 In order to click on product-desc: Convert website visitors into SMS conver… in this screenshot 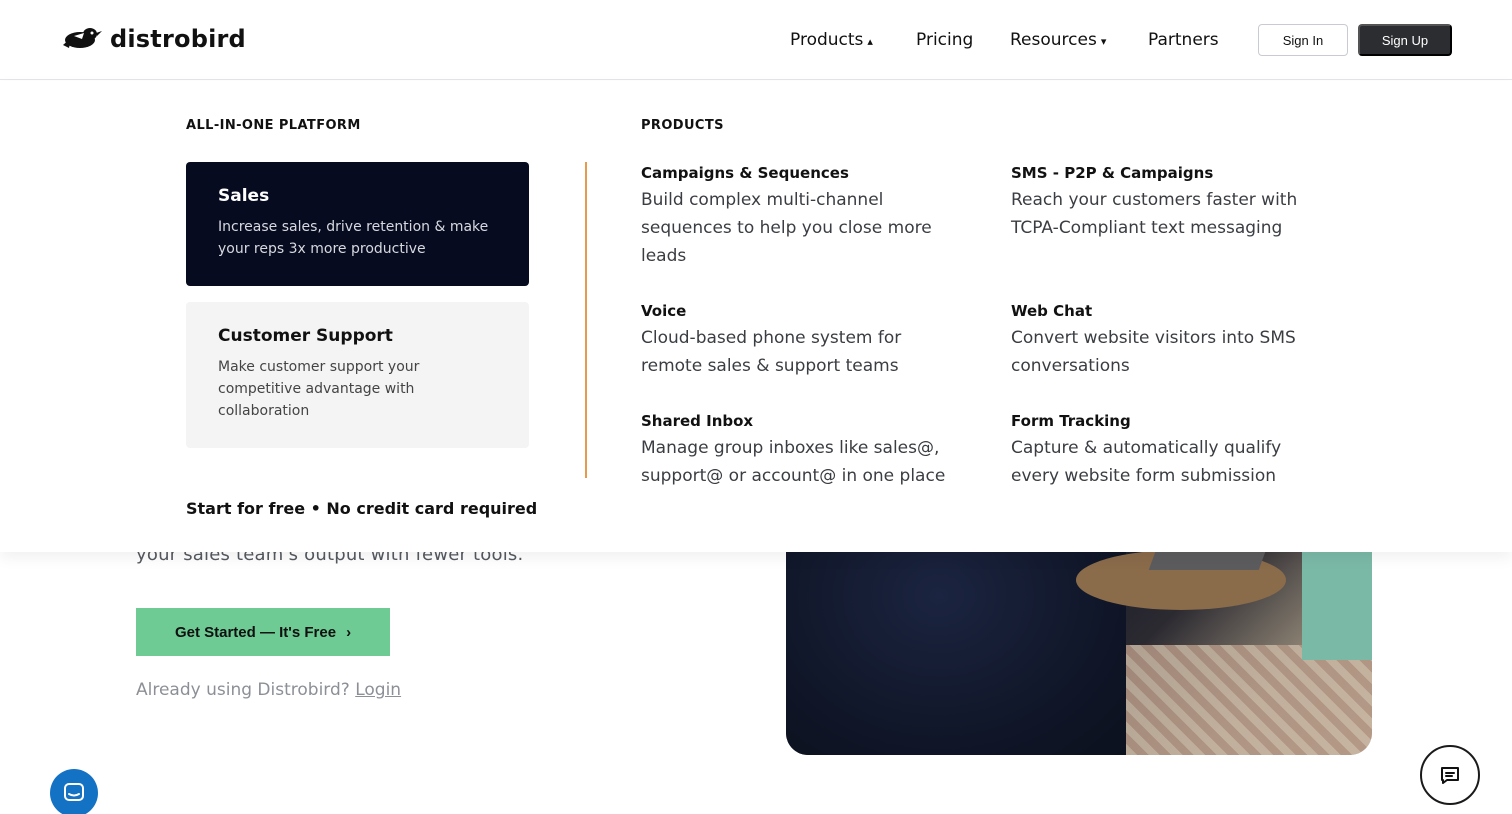, I will do `click(1153, 352)`.